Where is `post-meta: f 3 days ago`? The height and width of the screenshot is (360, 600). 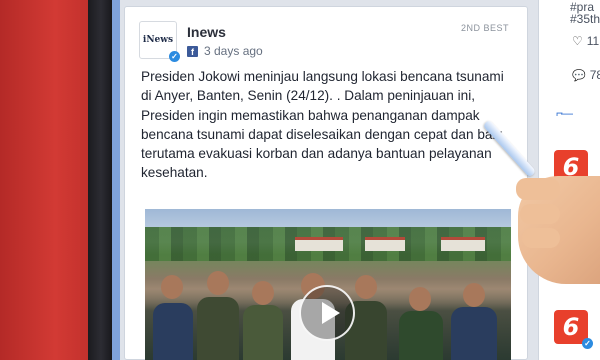 post-meta: f 3 days ago is located at coordinates (225, 51).